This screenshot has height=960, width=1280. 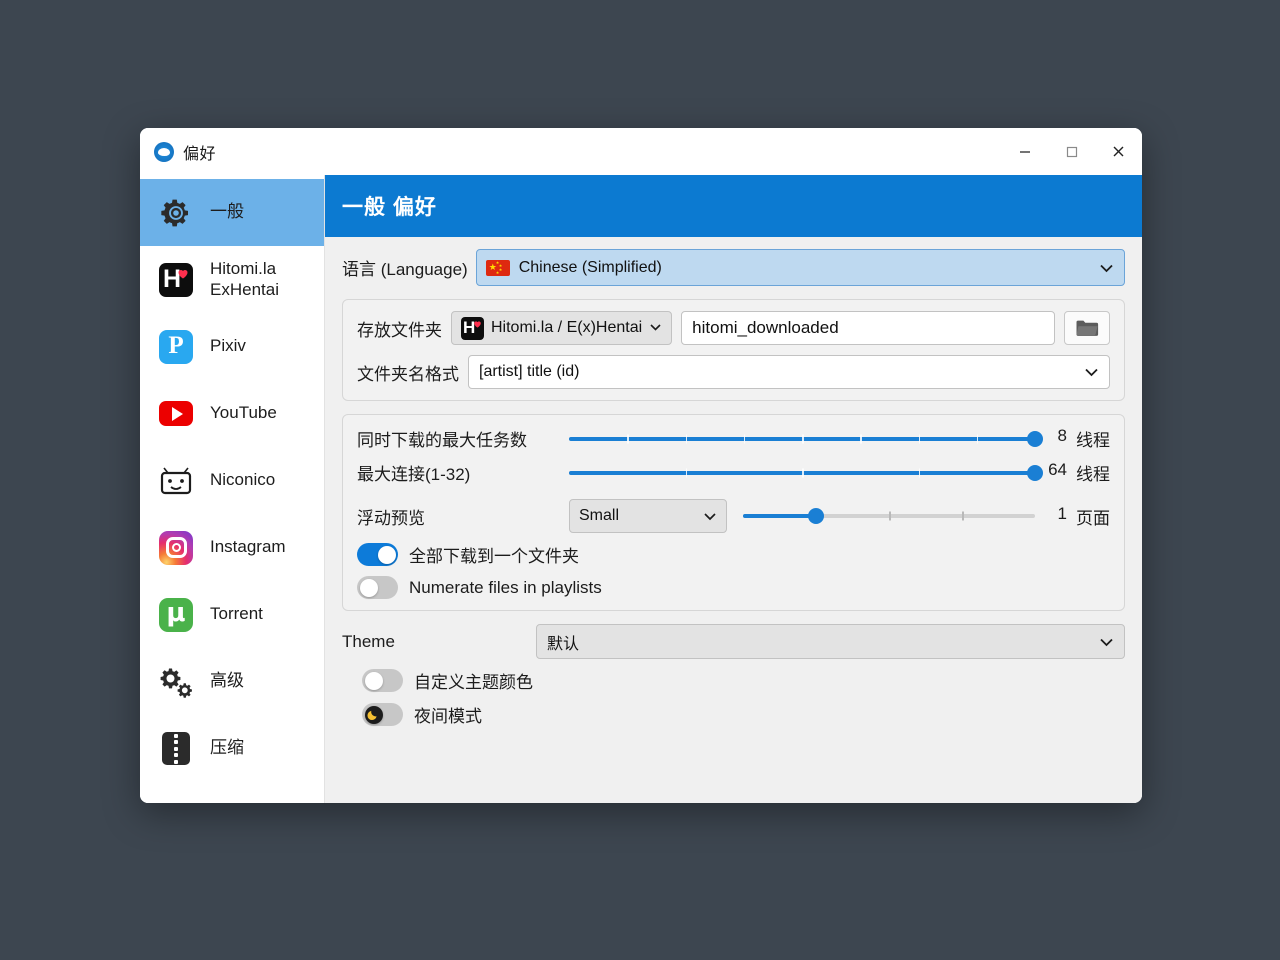 I want to click on storage-folder-label: 存放文件夹, so click(x=399, y=330).